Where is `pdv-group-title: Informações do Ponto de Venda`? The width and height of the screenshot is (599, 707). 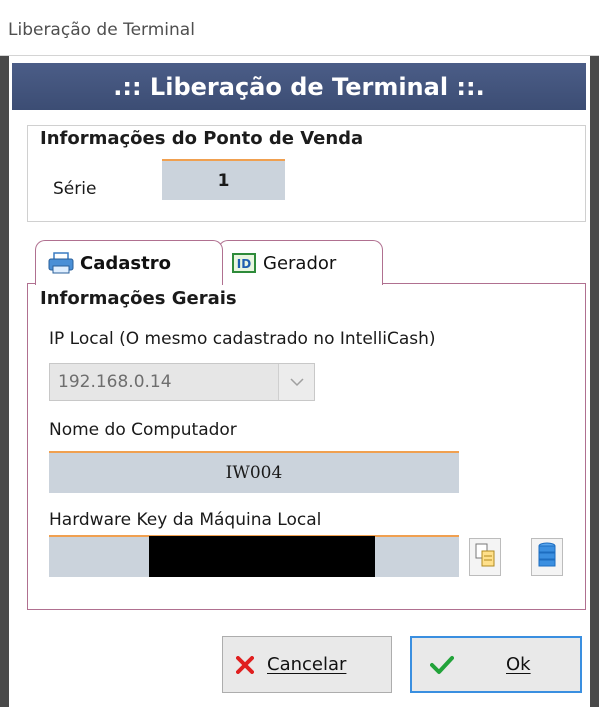 pdv-group-title: Informações do Ponto de Venda is located at coordinates (202, 138).